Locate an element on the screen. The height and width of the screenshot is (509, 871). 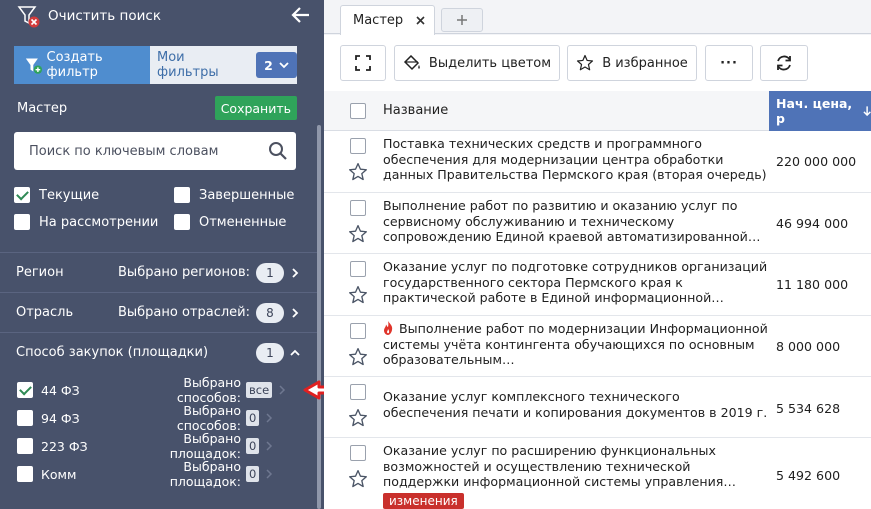
clear-search-label: Очистить поиск is located at coordinates (104, 16).